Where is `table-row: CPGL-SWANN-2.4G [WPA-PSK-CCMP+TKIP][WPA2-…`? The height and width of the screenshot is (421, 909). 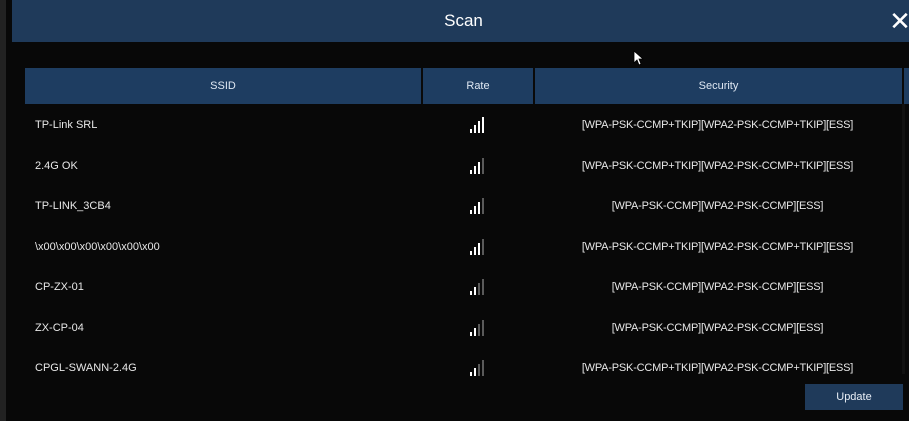
table-row: CPGL-SWANN-2.4G [WPA-PSK-CCMP+TKIP][WPA2-… is located at coordinates (467, 368).